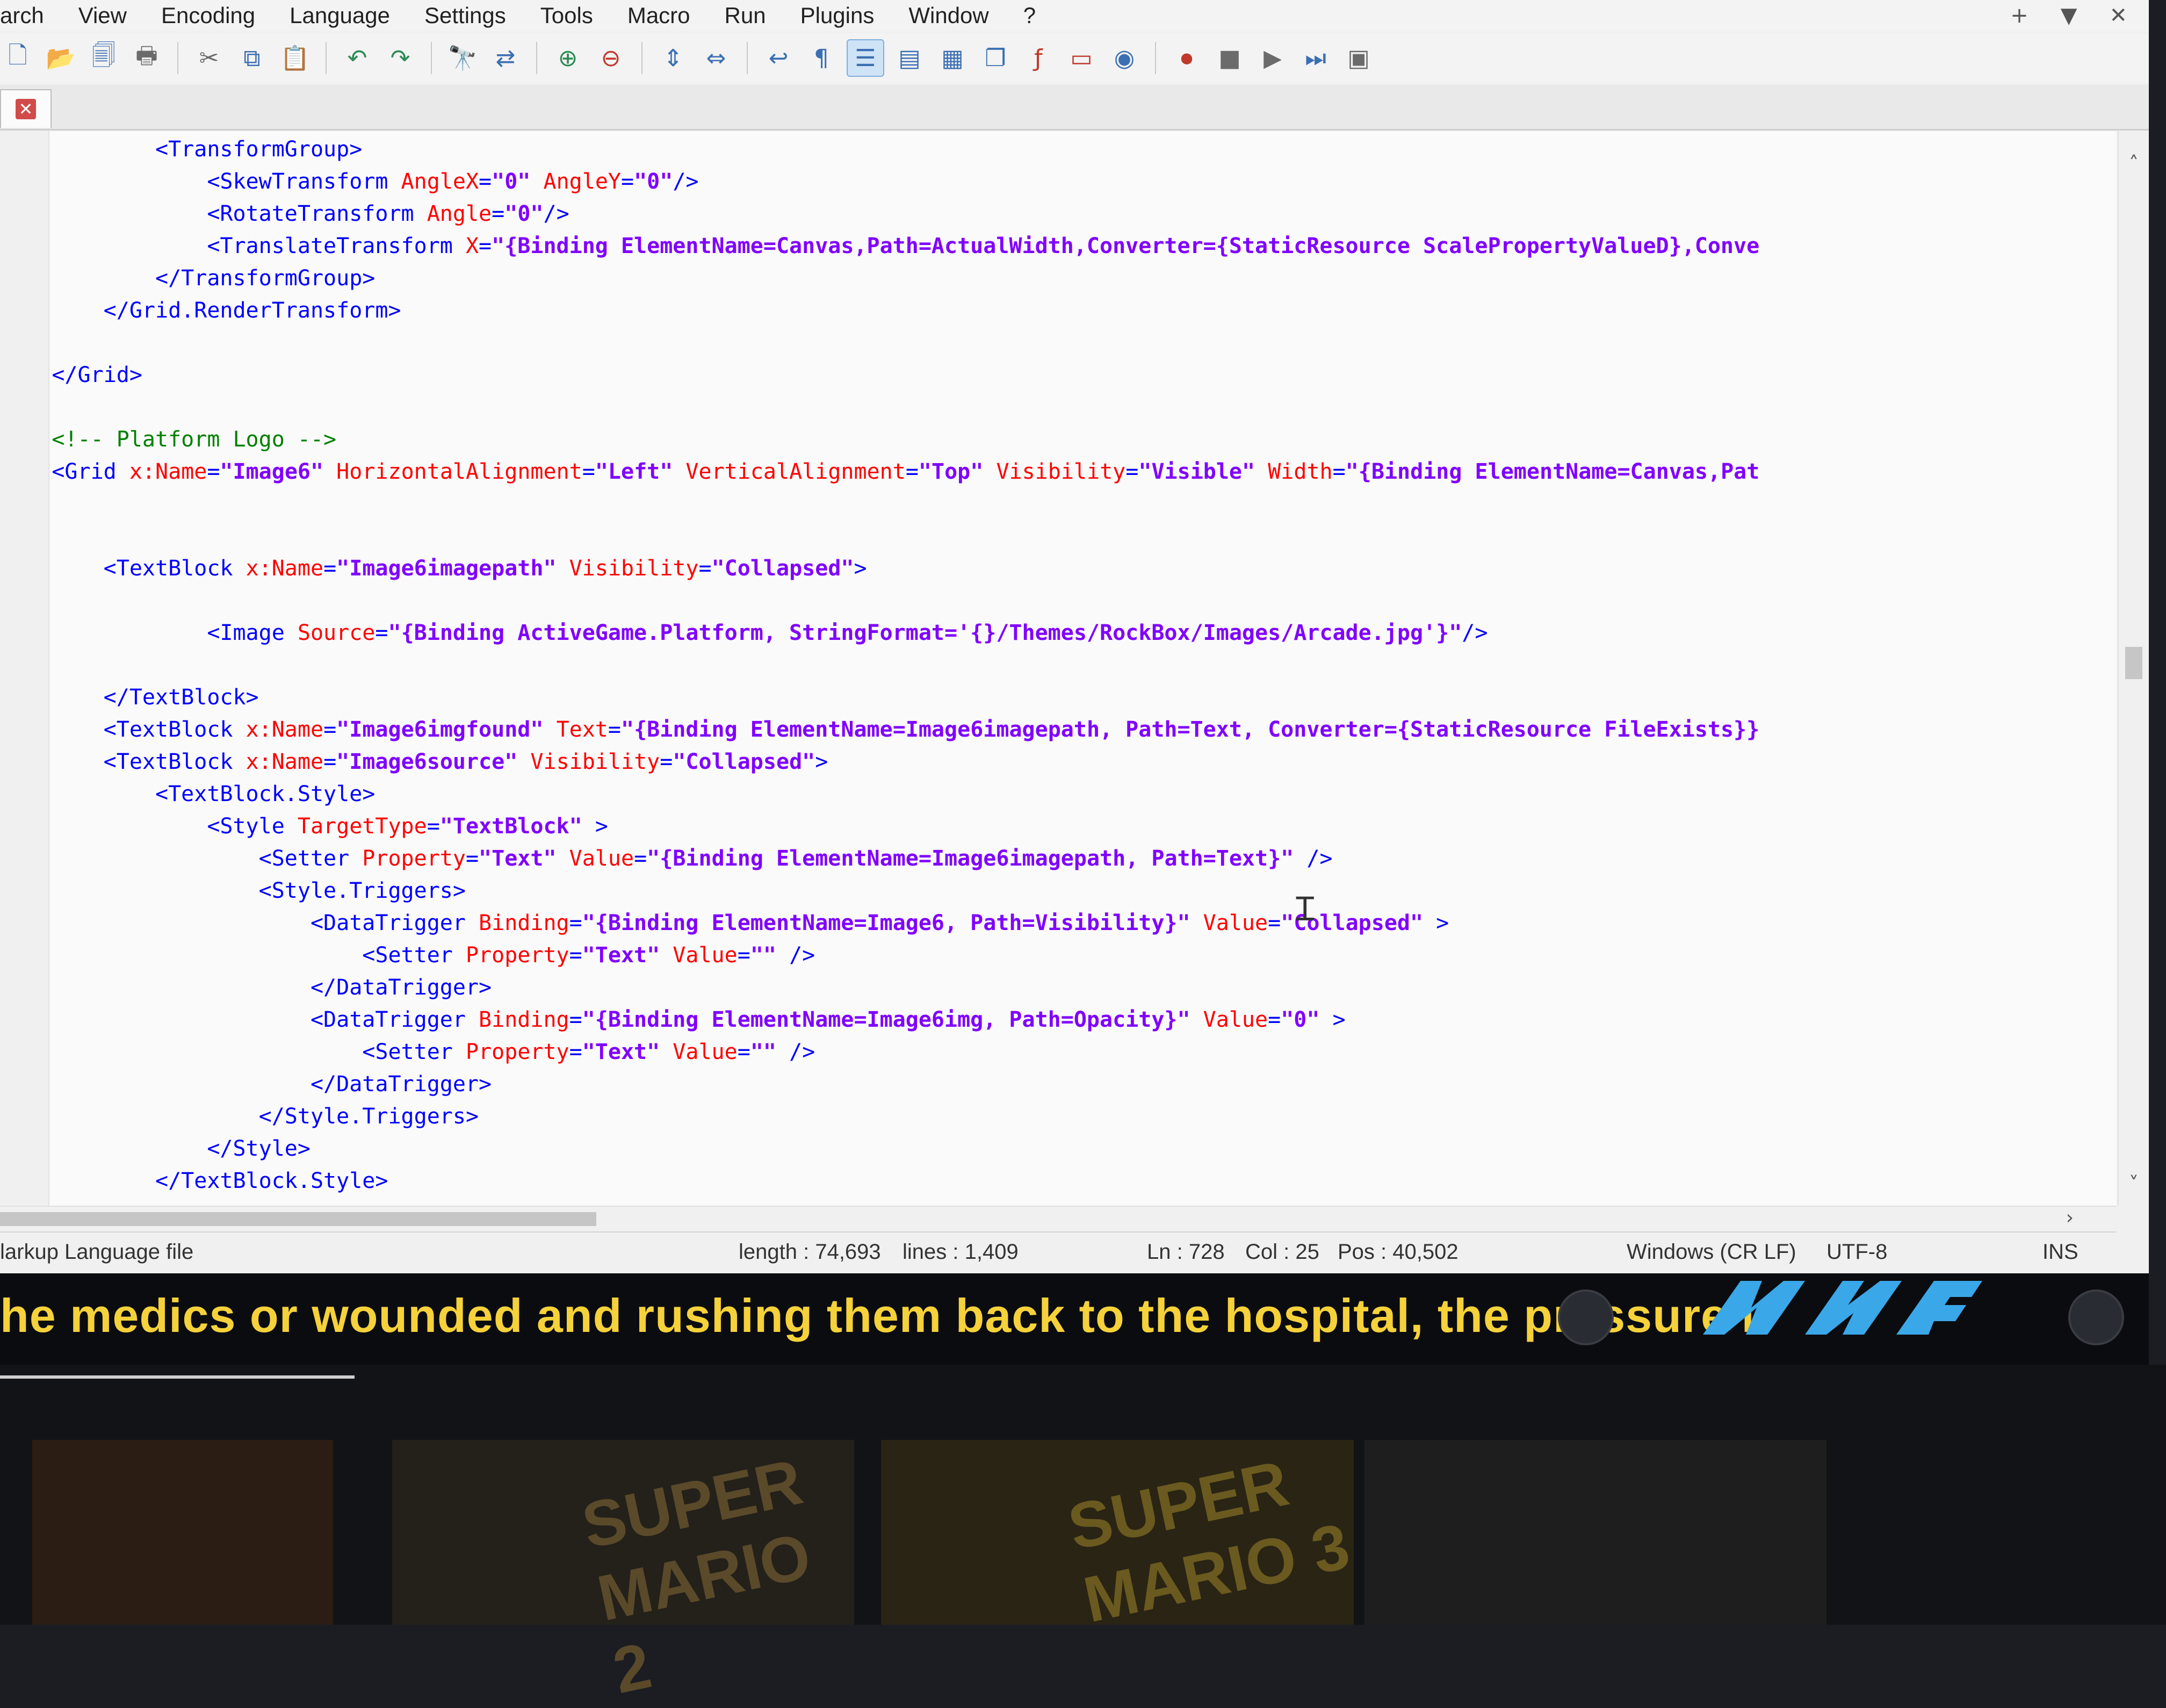  I want to click on function-list-icon: ▦, so click(952, 58).